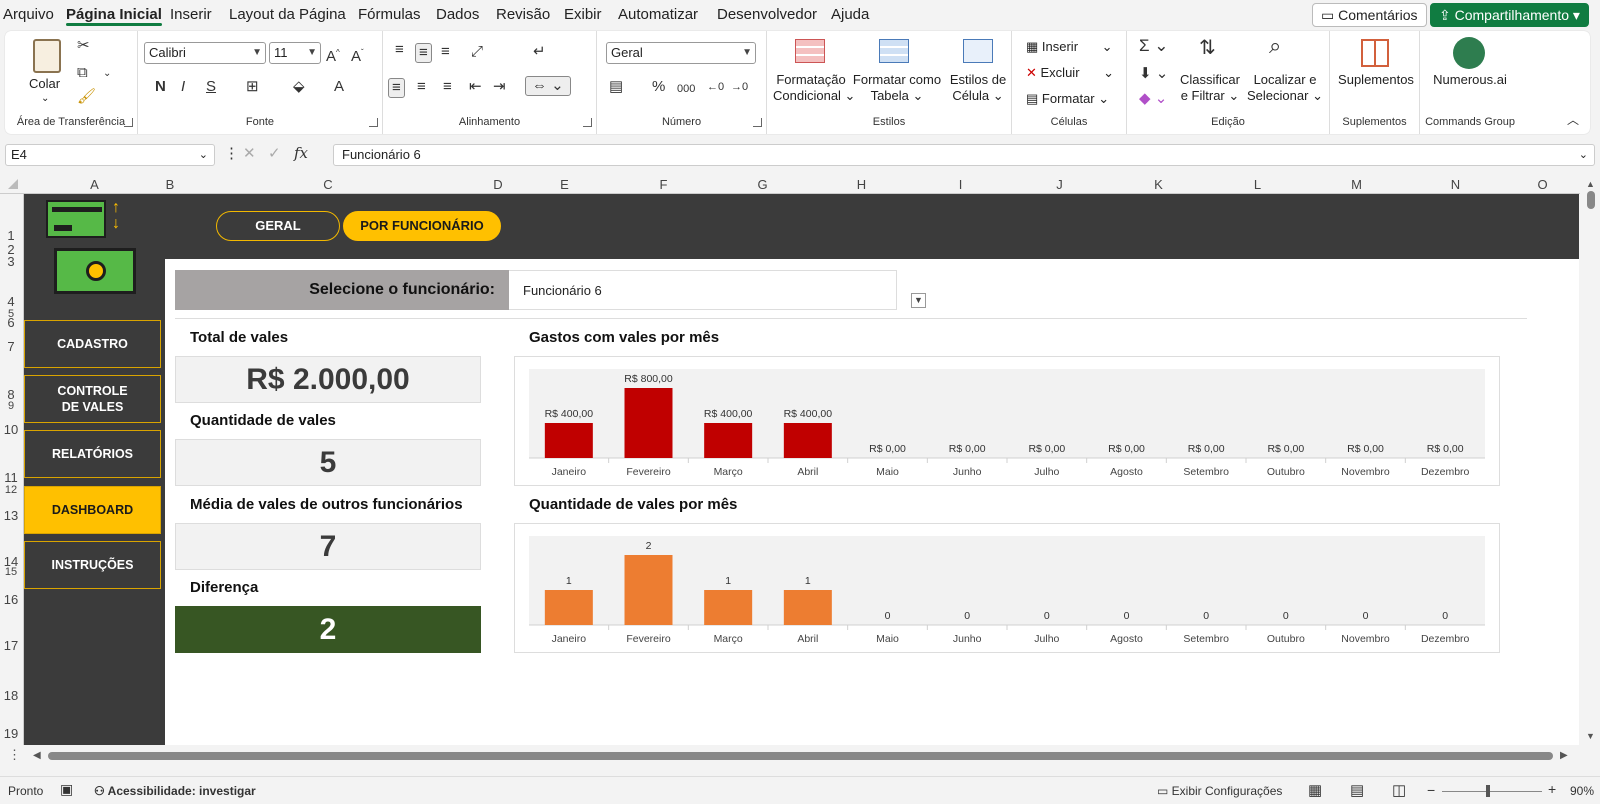 The width and height of the screenshot is (1600, 804). Describe the element at coordinates (894, 51) in the screenshot. I see `format-table-icon` at that location.